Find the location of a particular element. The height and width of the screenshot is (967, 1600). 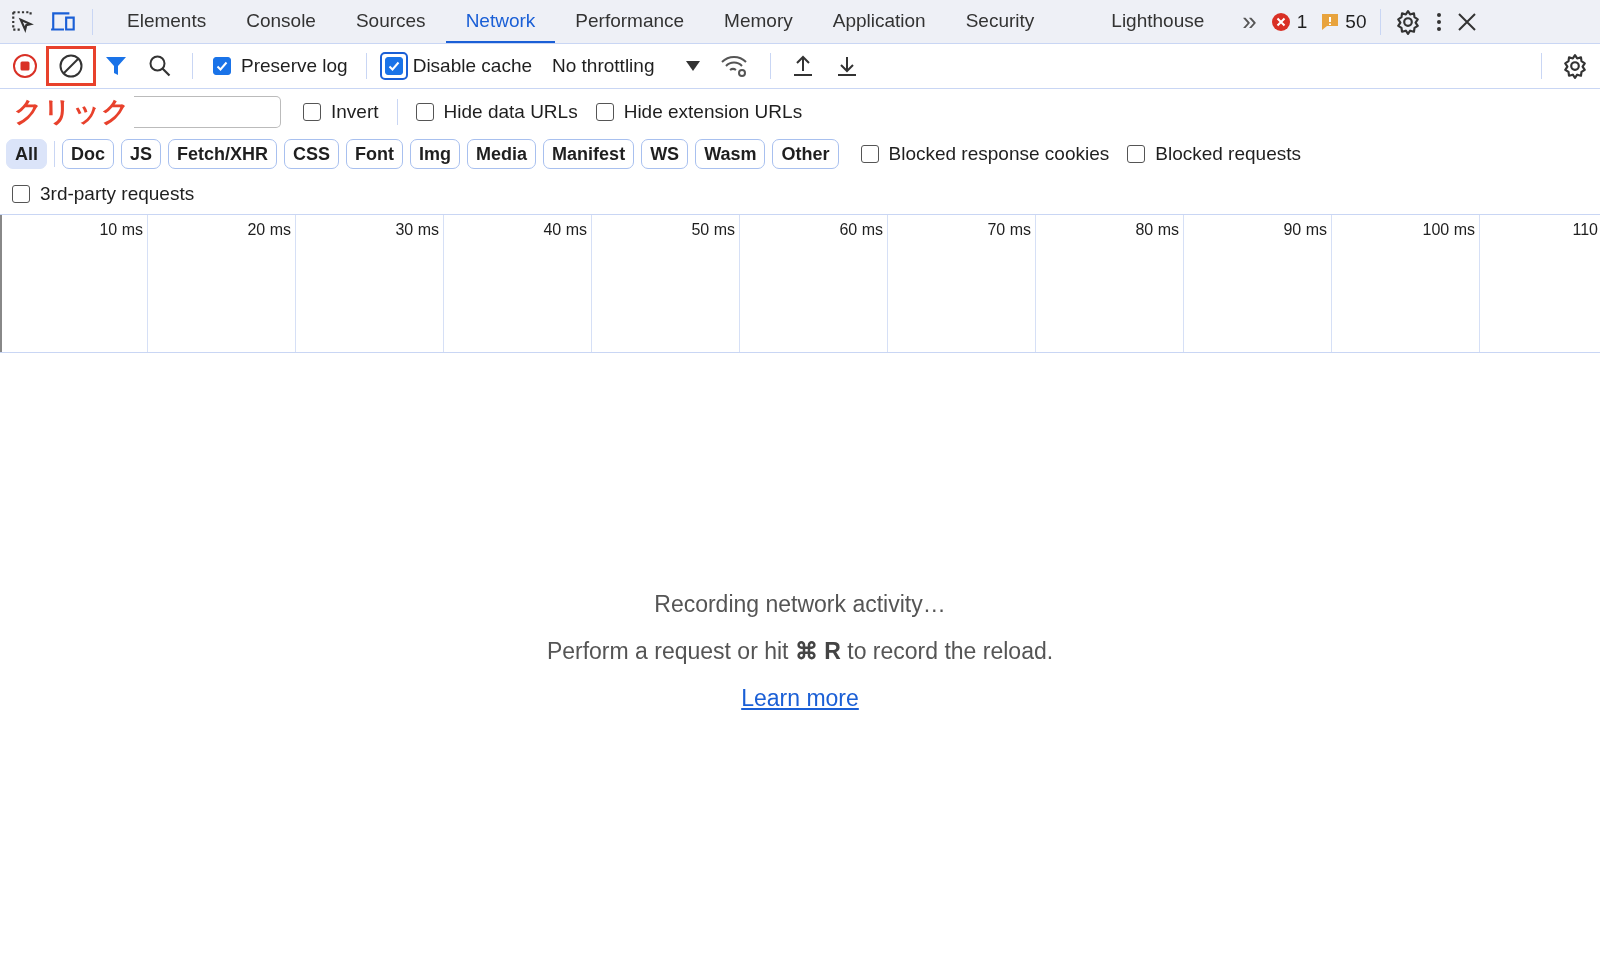

type-filter-chip: CSS is located at coordinates (312, 154).